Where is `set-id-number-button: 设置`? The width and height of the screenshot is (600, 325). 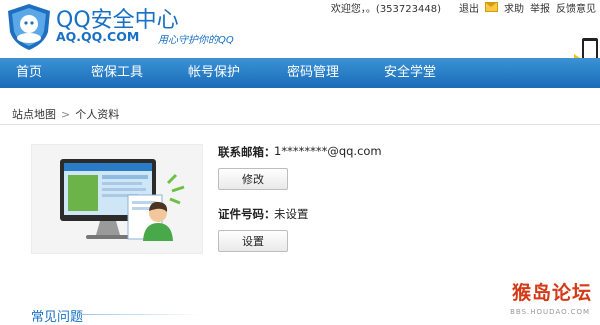 set-id-number-button: 设置 is located at coordinates (253, 241).